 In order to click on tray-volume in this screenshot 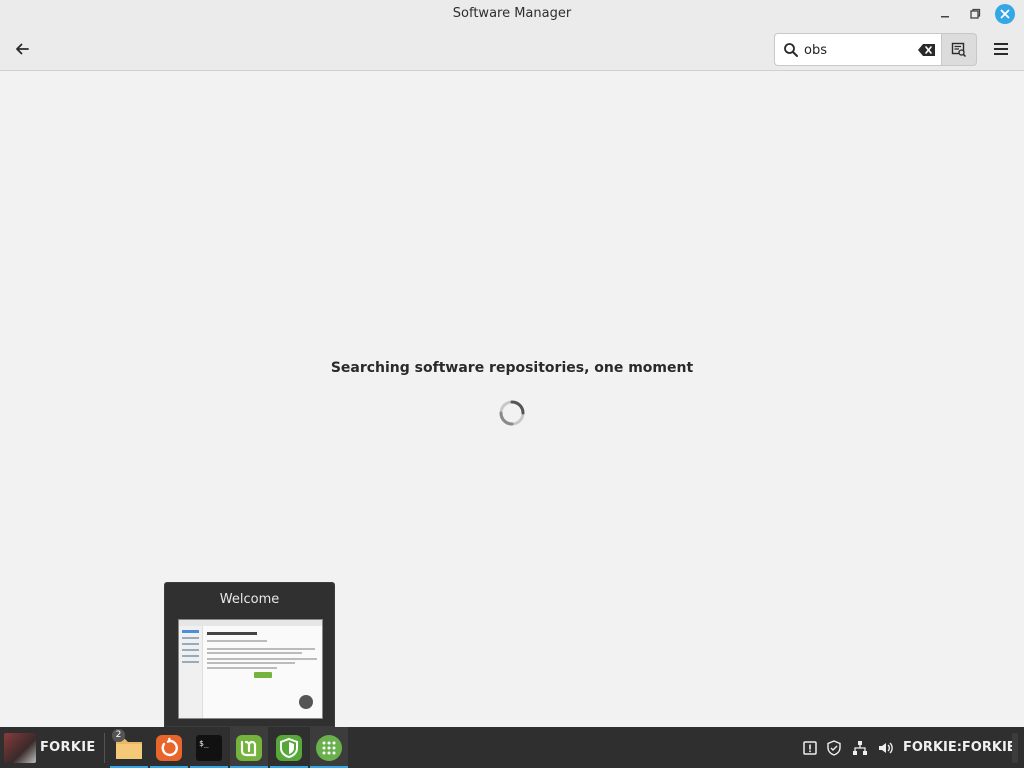, I will do `click(886, 747)`.